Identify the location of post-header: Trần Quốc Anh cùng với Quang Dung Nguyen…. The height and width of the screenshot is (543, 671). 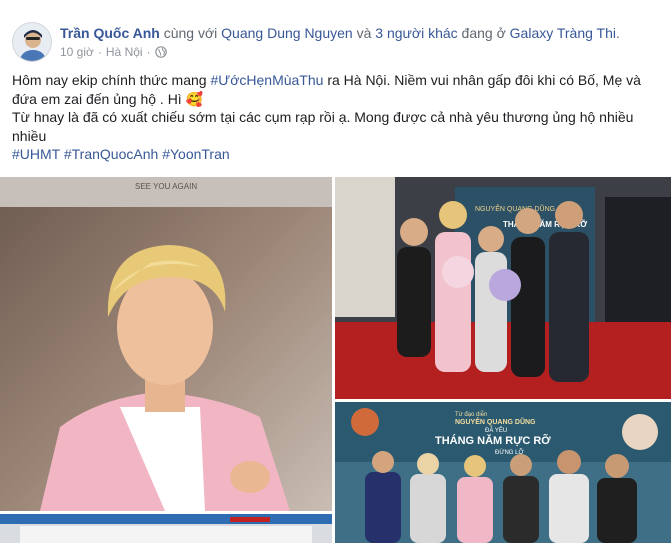
(337, 42).